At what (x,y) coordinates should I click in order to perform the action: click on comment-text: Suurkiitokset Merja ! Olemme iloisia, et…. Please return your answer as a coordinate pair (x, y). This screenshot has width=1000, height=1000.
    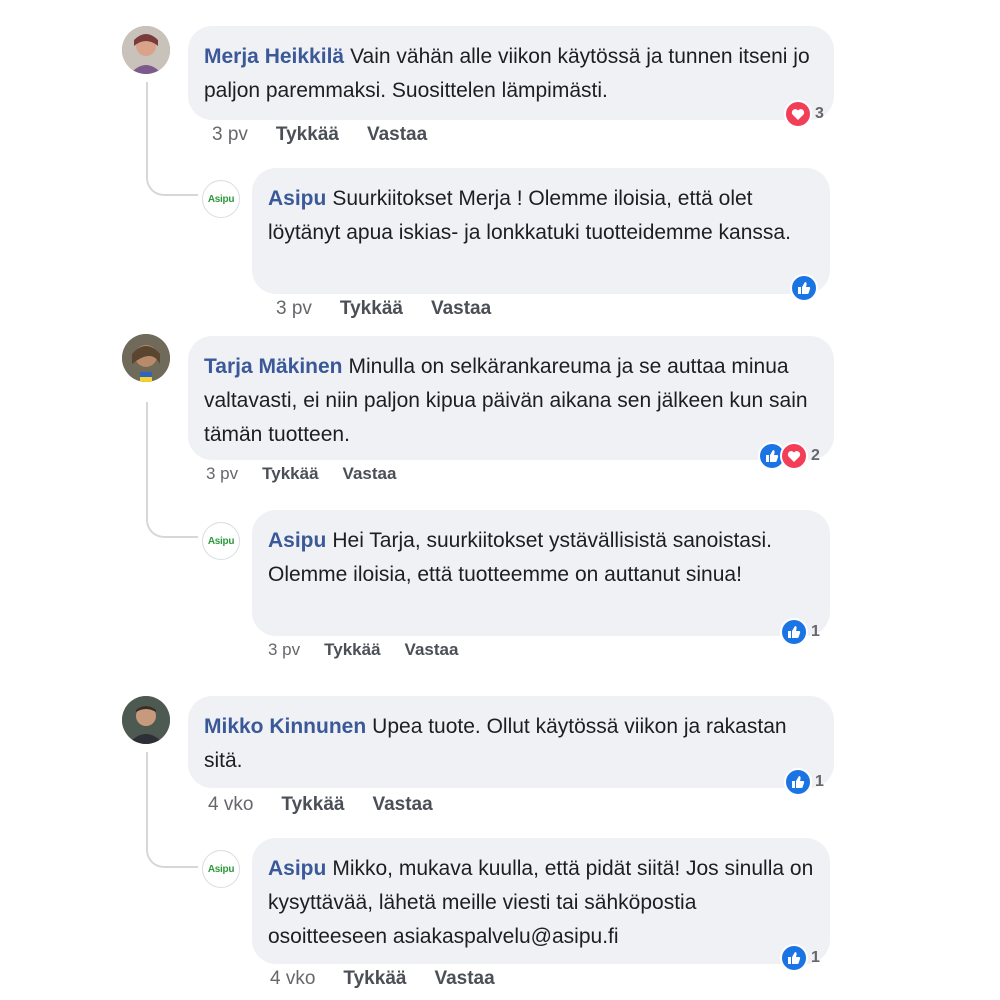
    Looking at the image, I should click on (529, 215).